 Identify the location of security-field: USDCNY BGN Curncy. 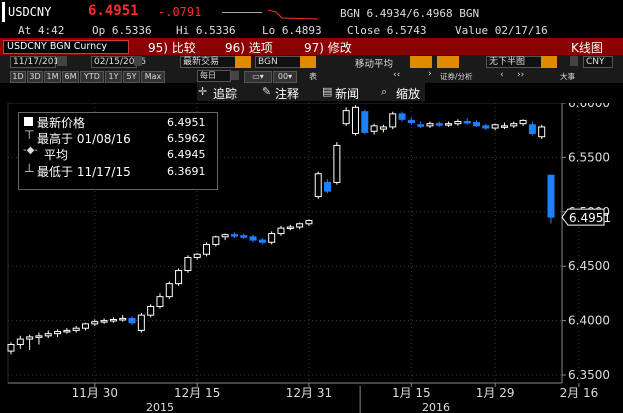
(66, 47).